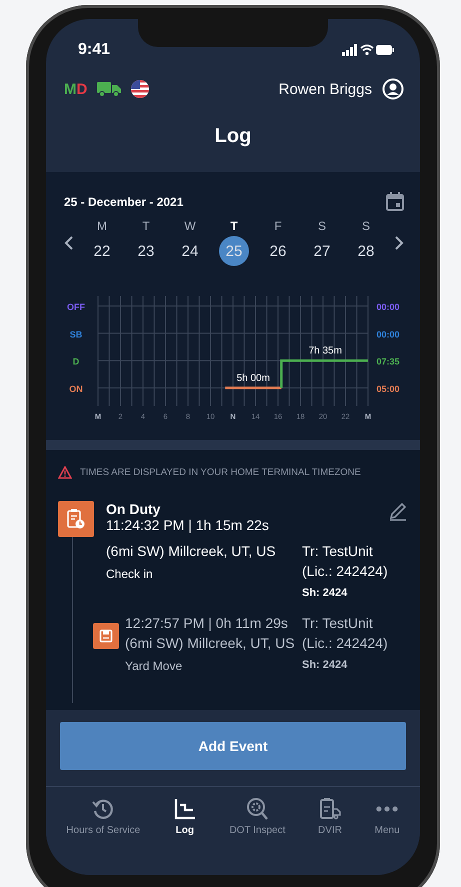 The image size is (461, 887). Describe the element at coordinates (76, 89) in the screenshot. I see `mode-label: MD` at that location.